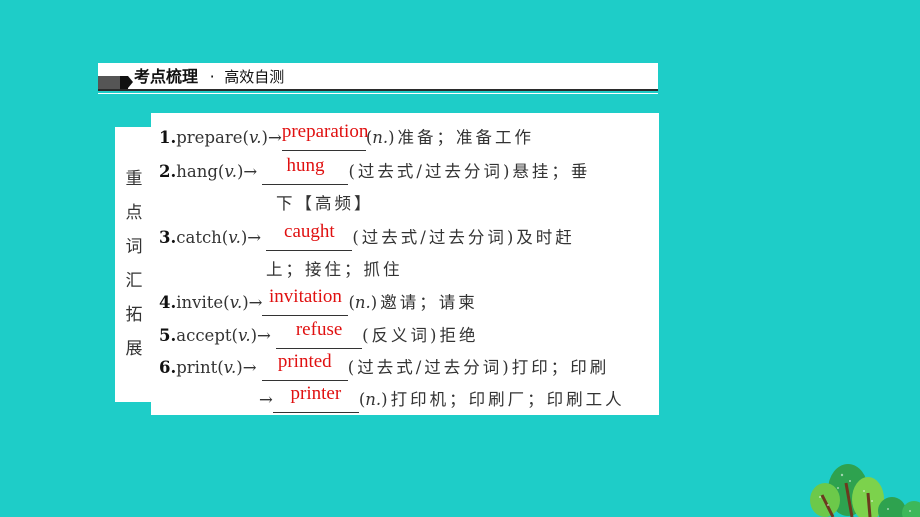  Describe the element at coordinates (461, 137) in the screenshot. I see `item-meaning: )准备；准备工作` at that location.